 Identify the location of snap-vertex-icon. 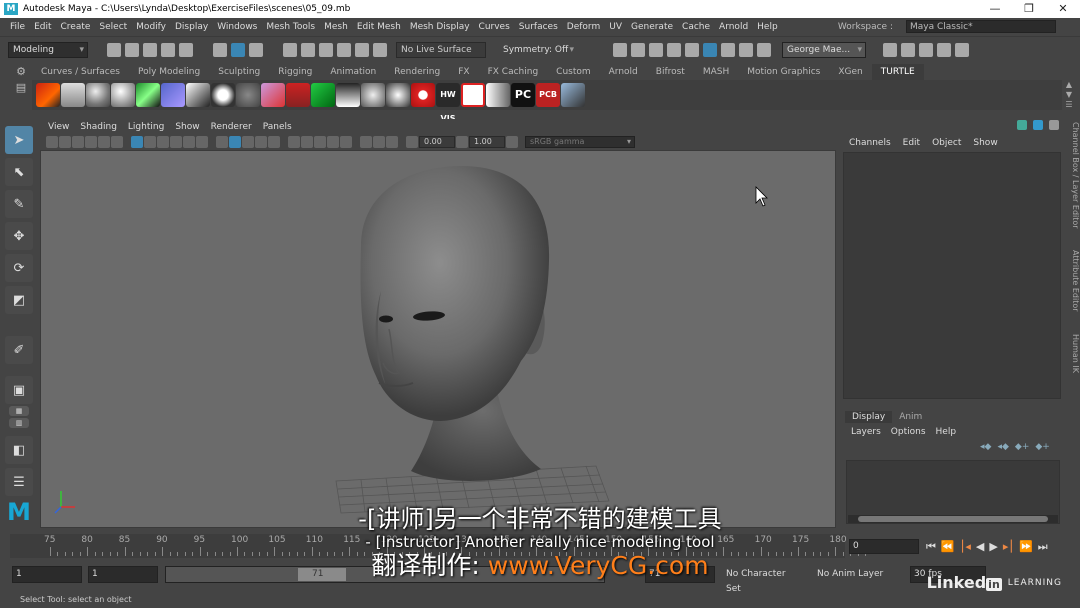
(362, 50).